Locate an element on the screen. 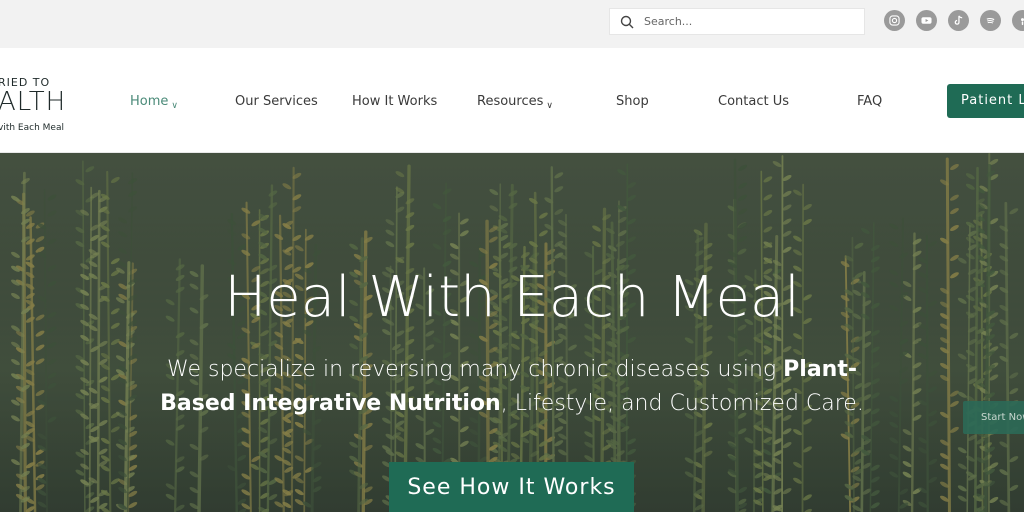  nav-shop-label: Shop is located at coordinates (632, 101).